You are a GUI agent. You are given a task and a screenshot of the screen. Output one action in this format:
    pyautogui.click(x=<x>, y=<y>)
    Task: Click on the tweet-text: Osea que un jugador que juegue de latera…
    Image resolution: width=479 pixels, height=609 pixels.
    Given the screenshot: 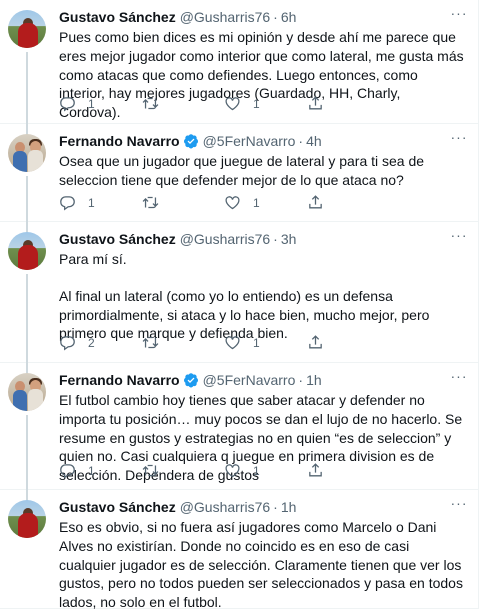 What is the action you would take?
    pyautogui.click(x=262, y=171)
    